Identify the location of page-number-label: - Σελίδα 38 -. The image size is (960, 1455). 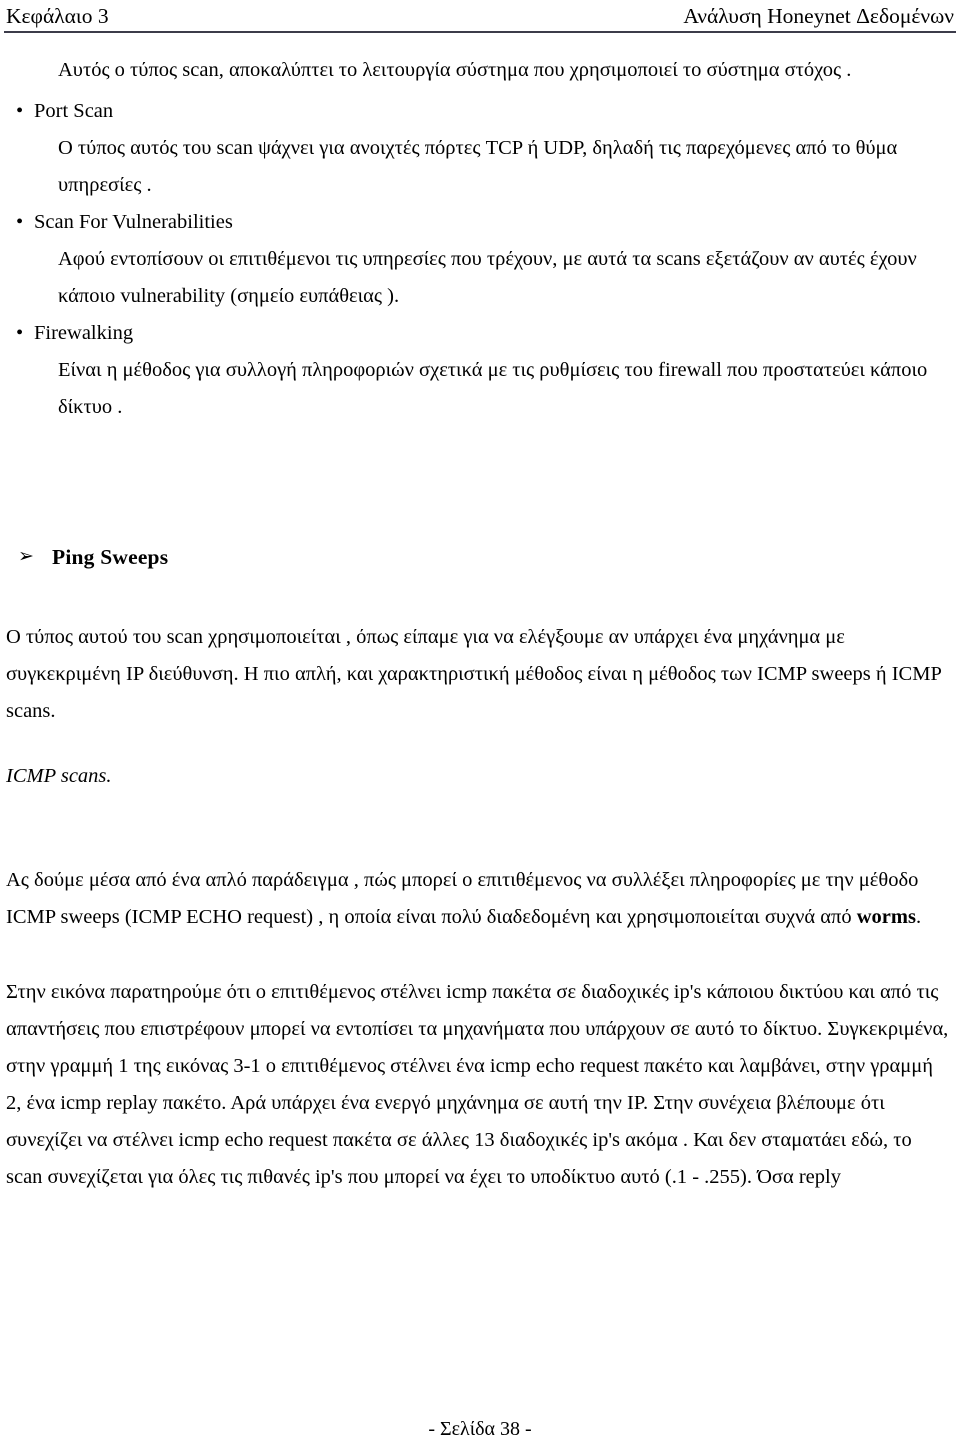
(480, 1429).